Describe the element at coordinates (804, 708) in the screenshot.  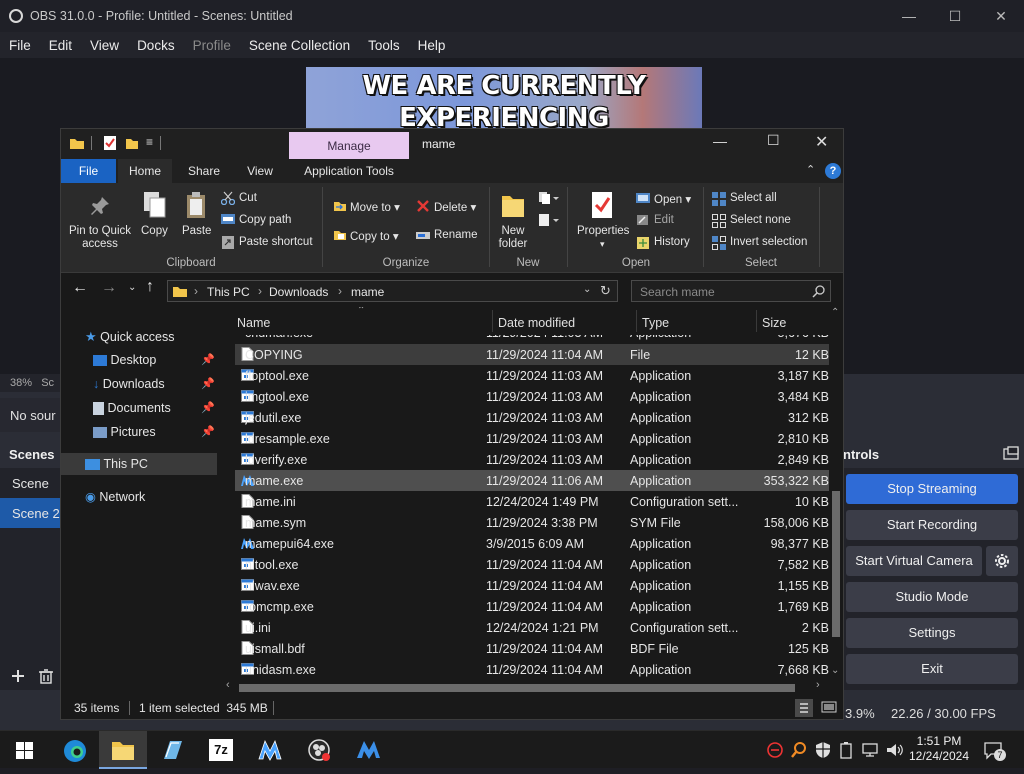
I see `details-view-icon` at that location.